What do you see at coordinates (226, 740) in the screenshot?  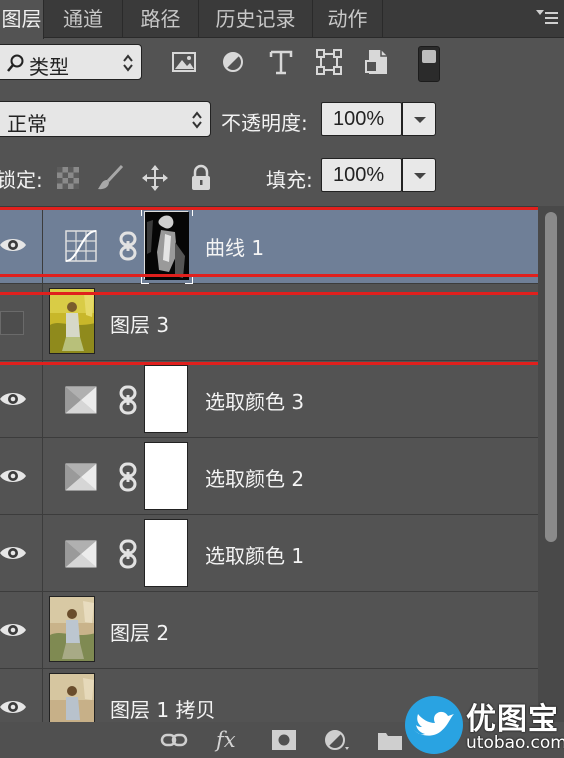 I see `fx-icon: fx` at bounding box center [226, 740].